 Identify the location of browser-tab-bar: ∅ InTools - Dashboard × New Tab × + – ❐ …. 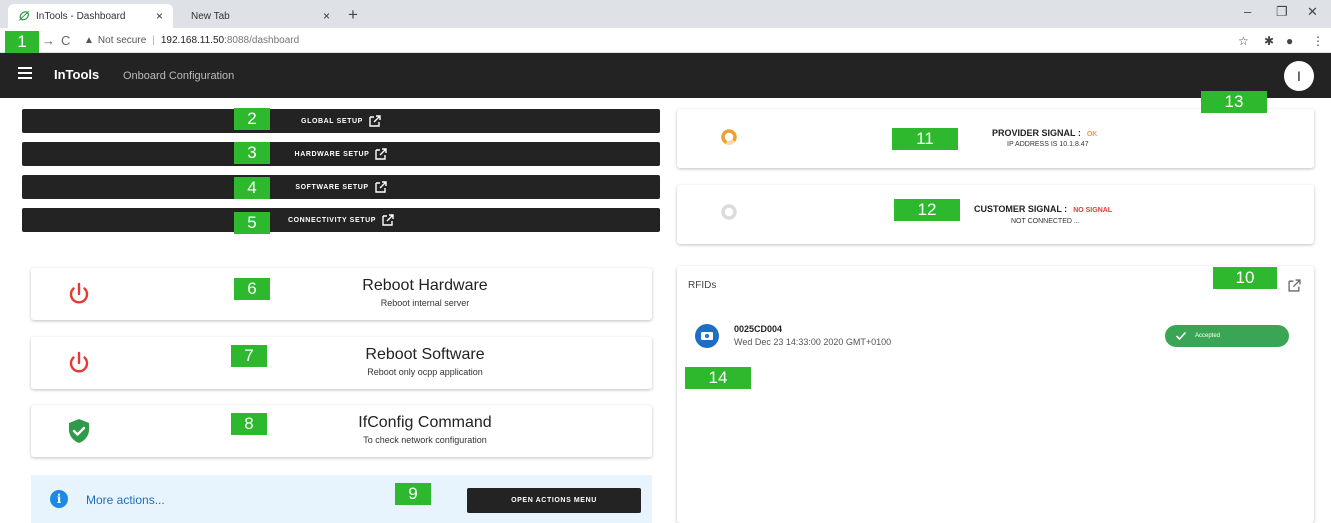
(665, 14).